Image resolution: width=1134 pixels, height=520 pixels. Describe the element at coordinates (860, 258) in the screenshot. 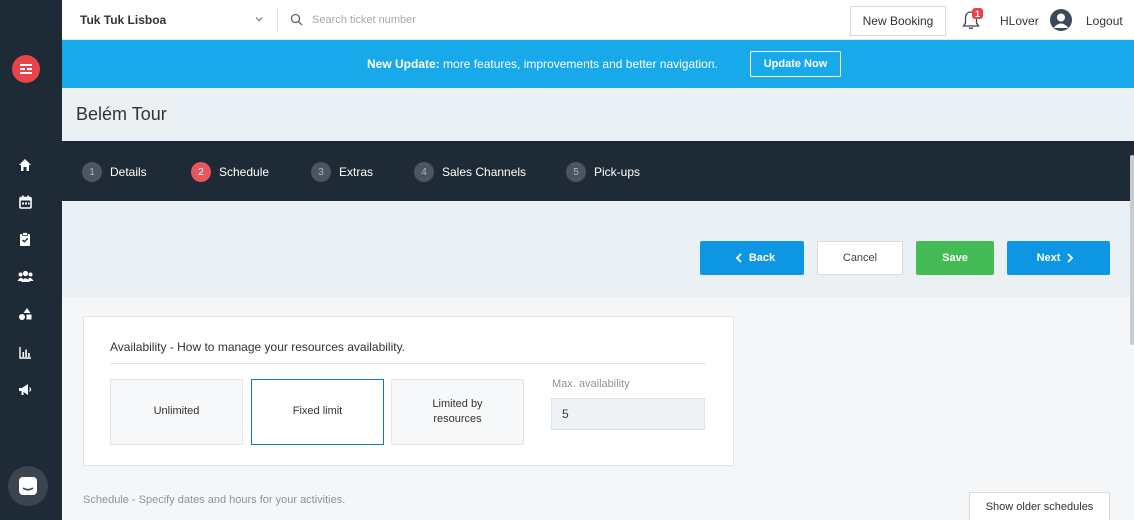

I see `cancel-button: Cancel` at that location.